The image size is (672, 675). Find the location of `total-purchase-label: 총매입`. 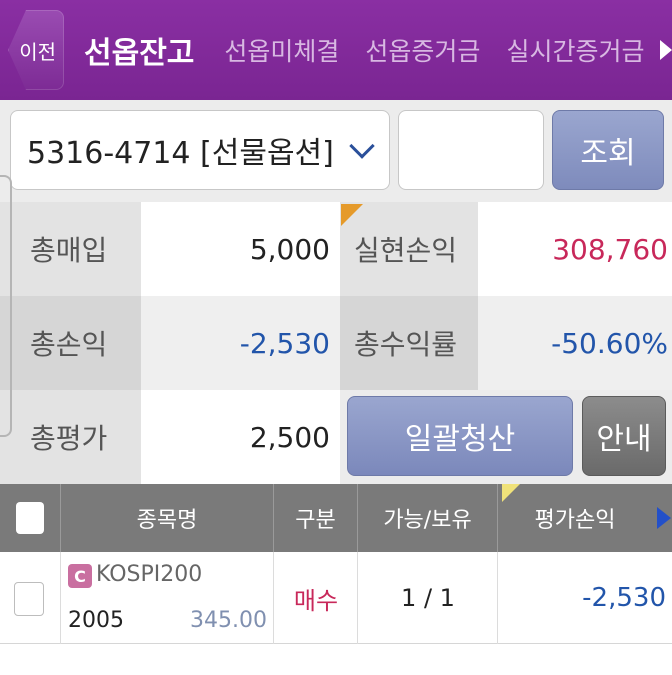

total-purchase-label: 총매입 is located at coordinates (70, 249).